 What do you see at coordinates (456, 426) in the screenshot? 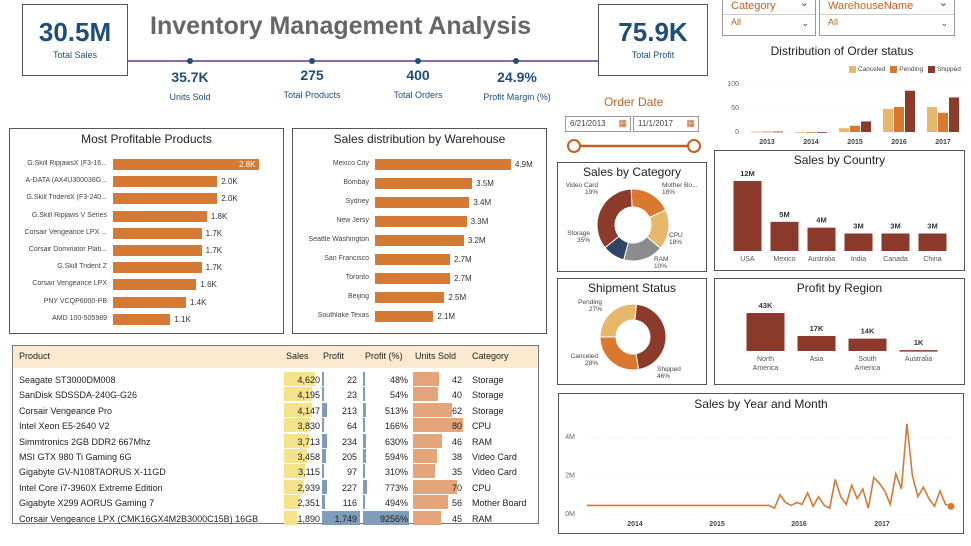
I see `table-cell: 80` at bounding box center [456, 426].